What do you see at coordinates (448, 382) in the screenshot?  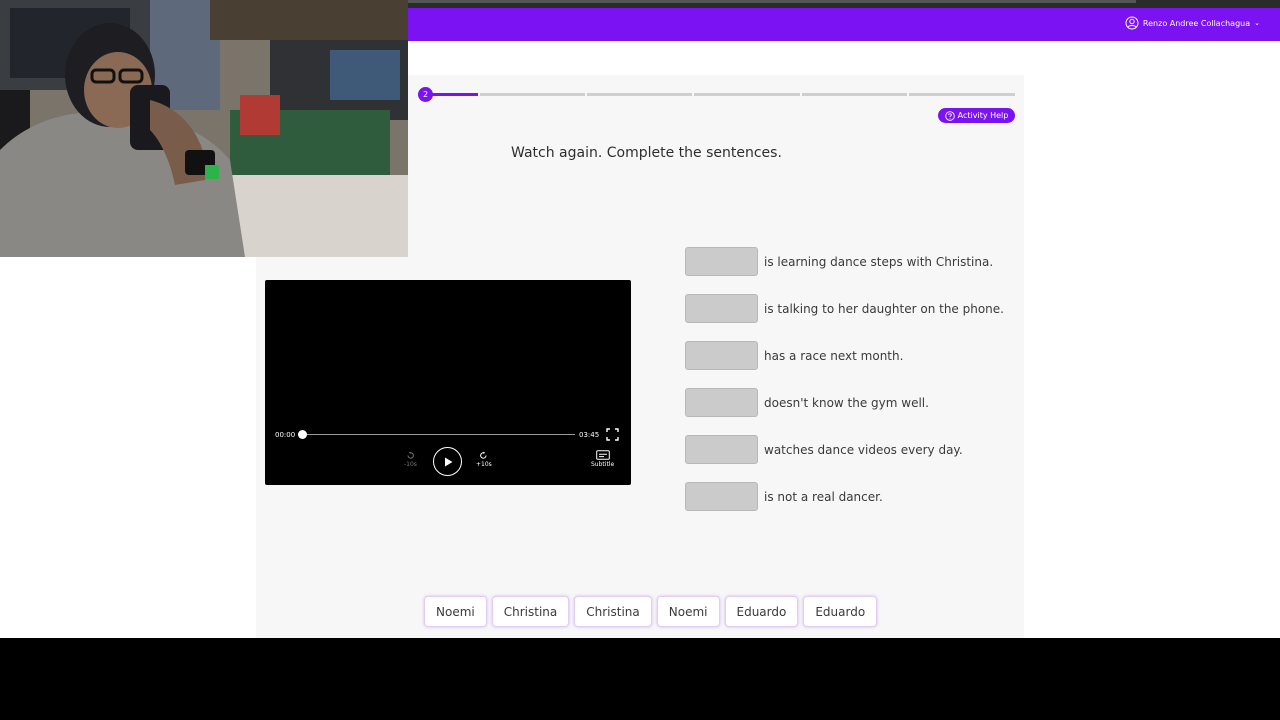 I see `video-player: 00:00 03:45 -10s +10s Subtitle` at bounding box center [448, 382].